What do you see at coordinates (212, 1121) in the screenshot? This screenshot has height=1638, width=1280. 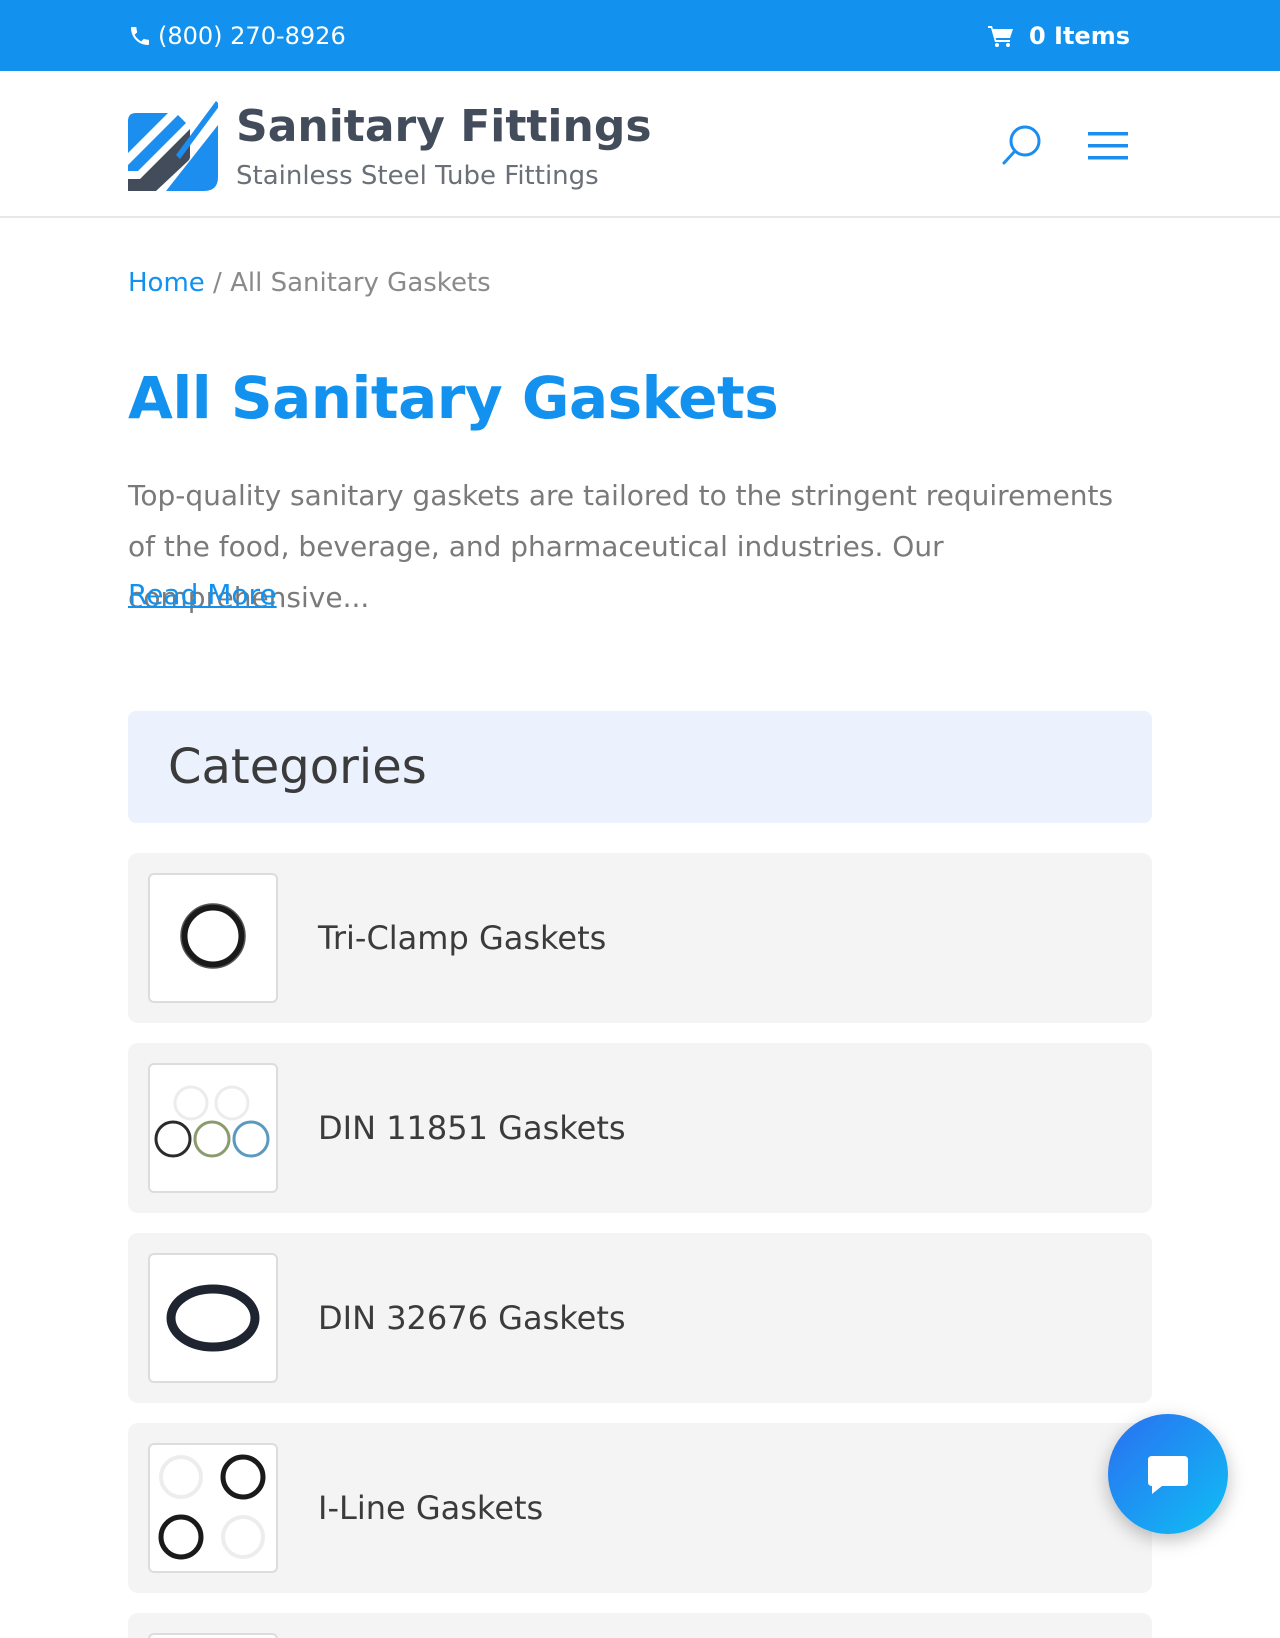 I see `multicolor-o-rings-icon` at bounding box center [212, 1121].